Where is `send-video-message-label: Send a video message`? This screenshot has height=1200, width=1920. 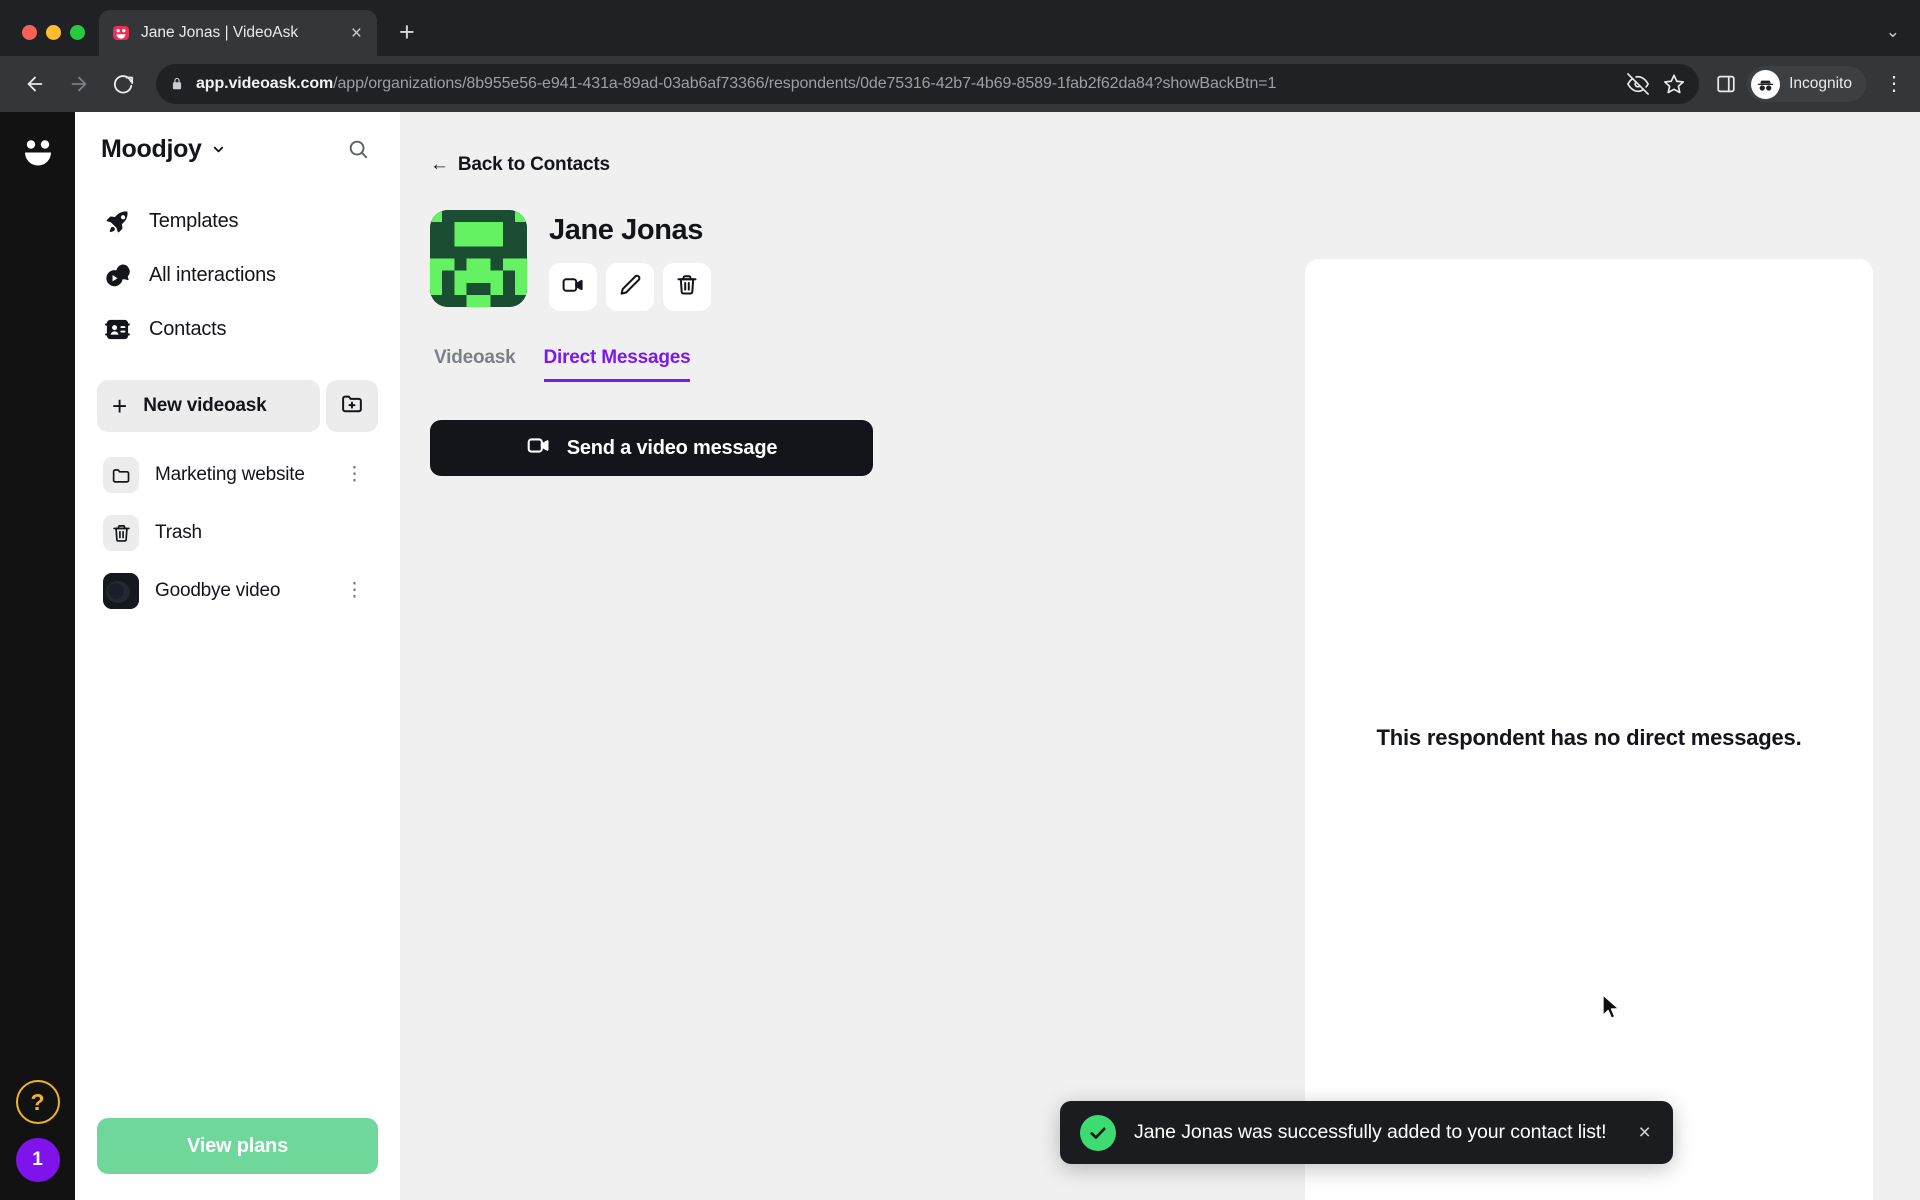 send-video-message-label: Send a video message is located at coordinates (672, 447).